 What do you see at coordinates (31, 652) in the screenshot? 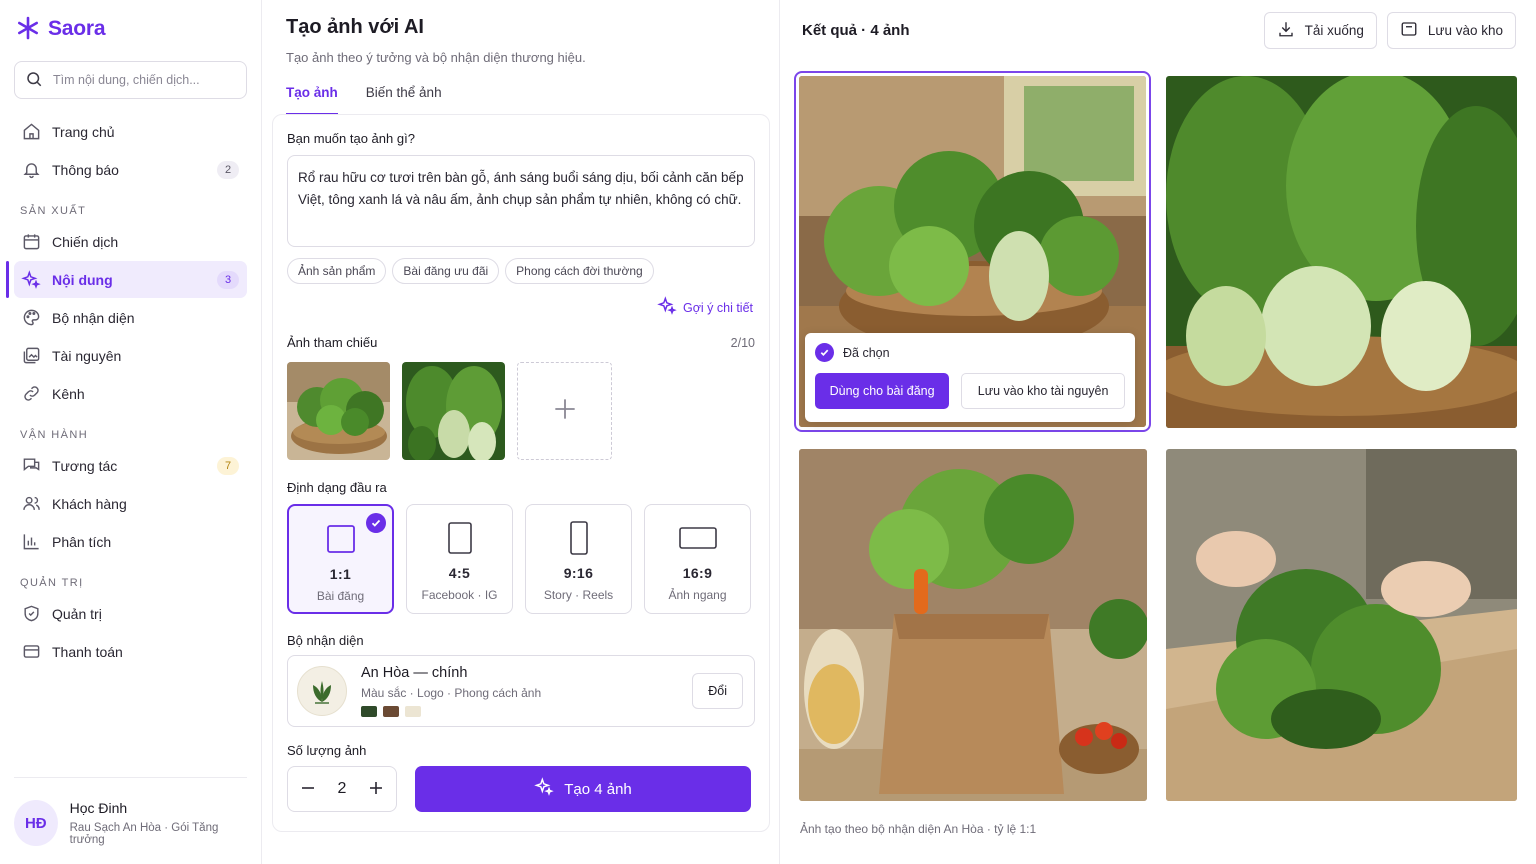
I see `credit-card-icon` at bounding box center [31, 652].